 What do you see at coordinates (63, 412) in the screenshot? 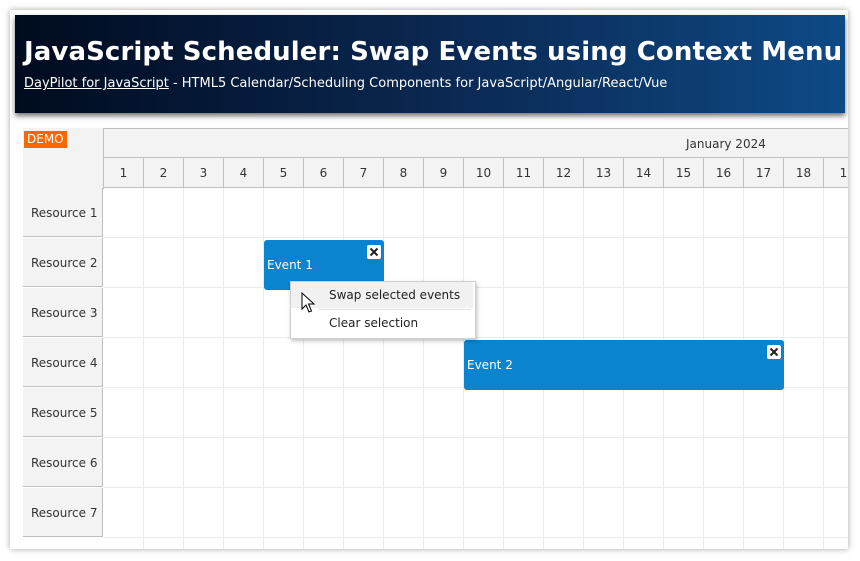
I see `resource-row-header: Resource 5` at bounding box center [63, 412].